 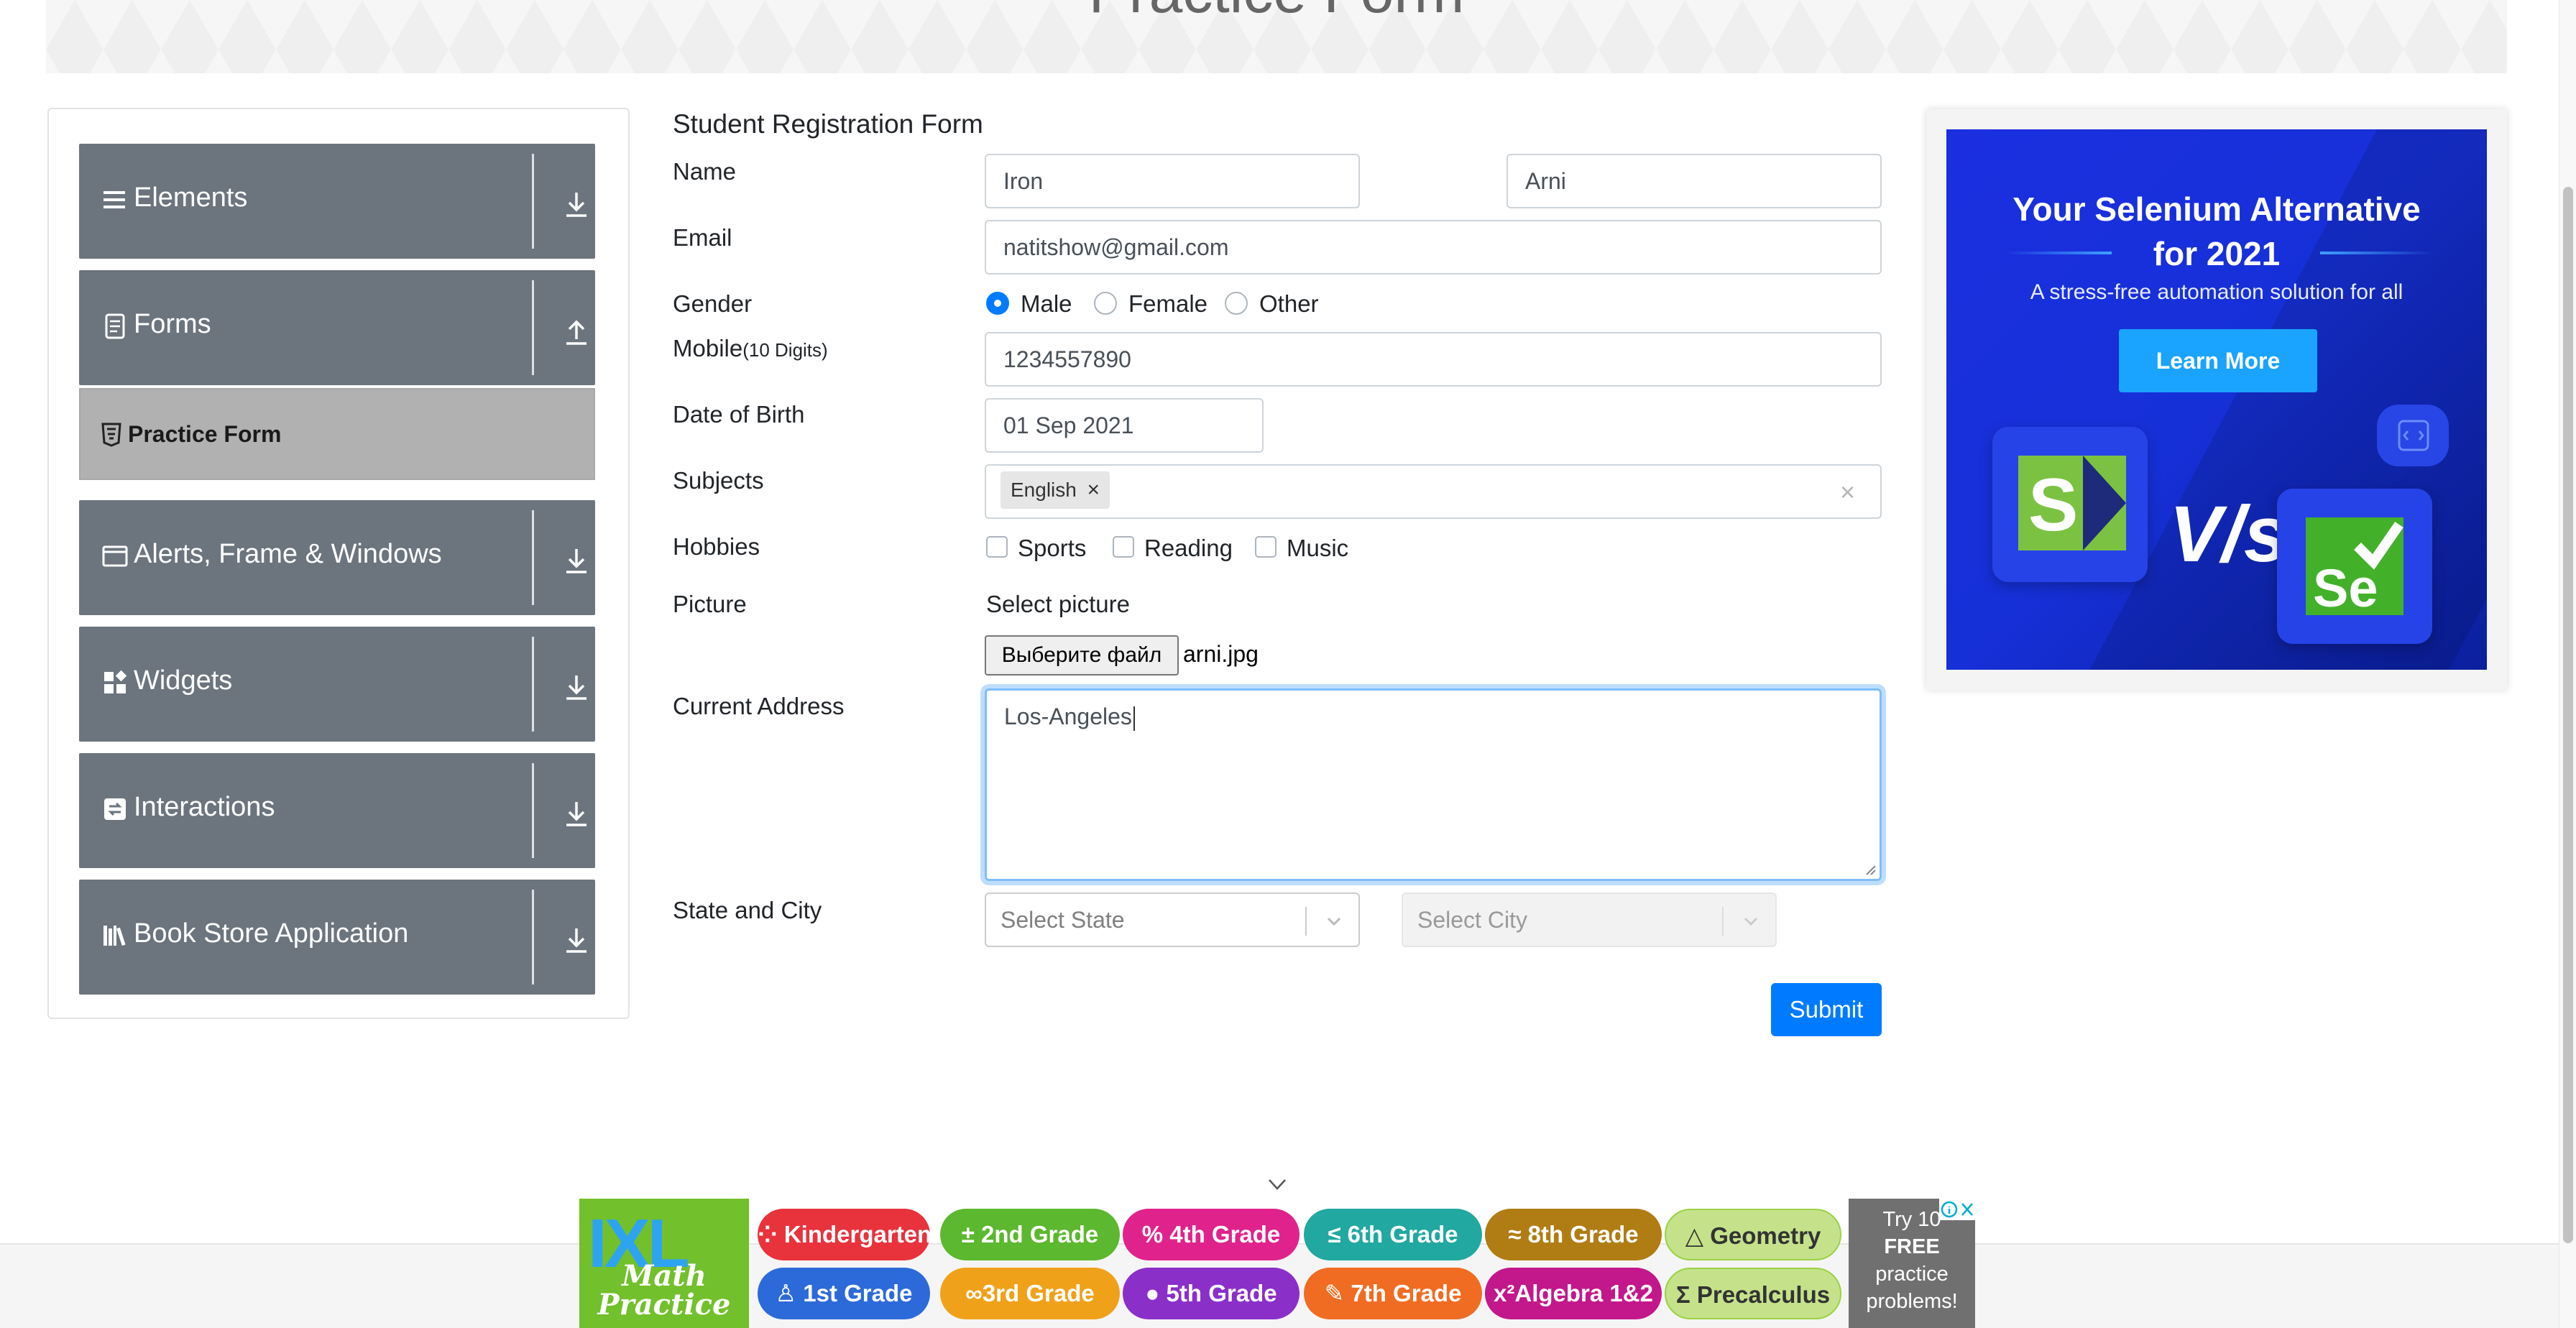 What do you see at coordinates (115, 681) in the screenshot?
I see `widgets-icon` at bounding box center [115, 681].